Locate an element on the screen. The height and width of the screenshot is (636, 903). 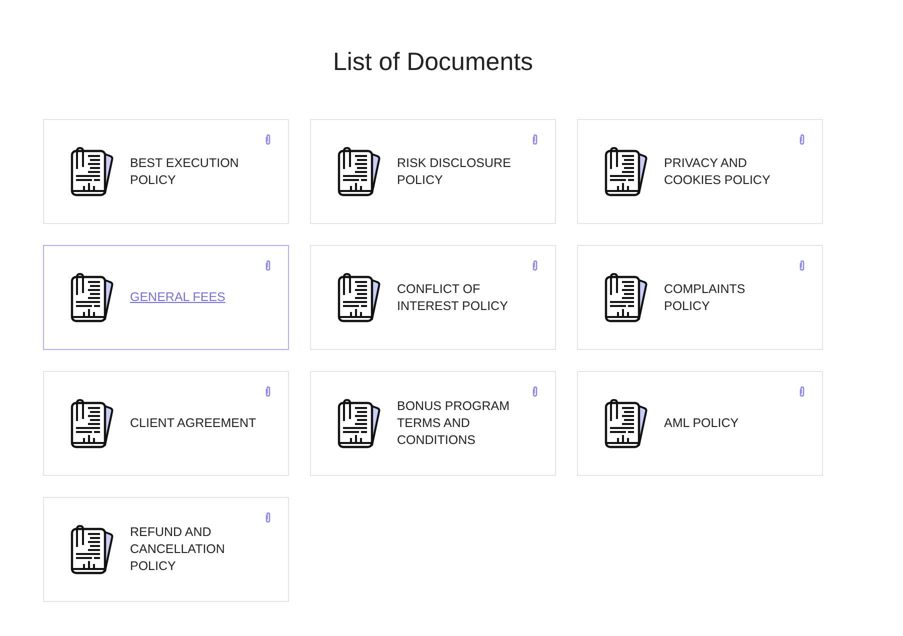
document-link: COMPLAINTS POLICY is located at coordinates (729, 297).